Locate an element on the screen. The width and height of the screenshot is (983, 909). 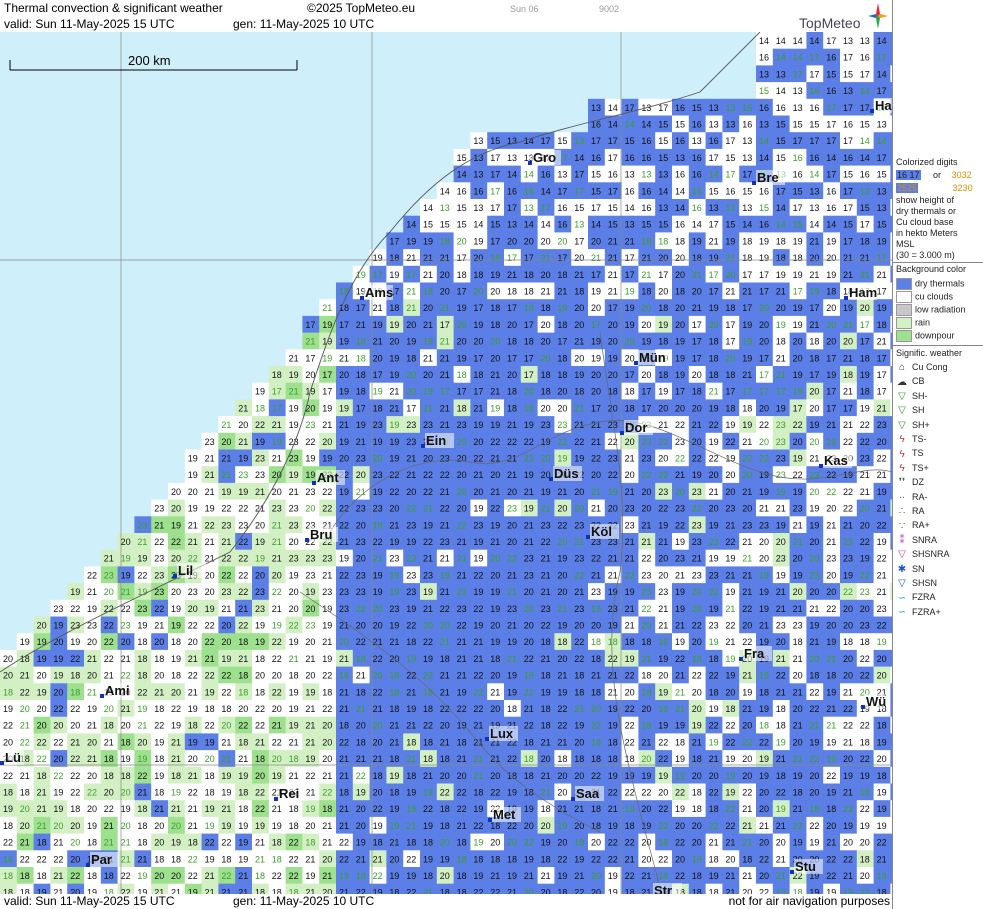
svg-text: Par is located at coordinates (101, 859).